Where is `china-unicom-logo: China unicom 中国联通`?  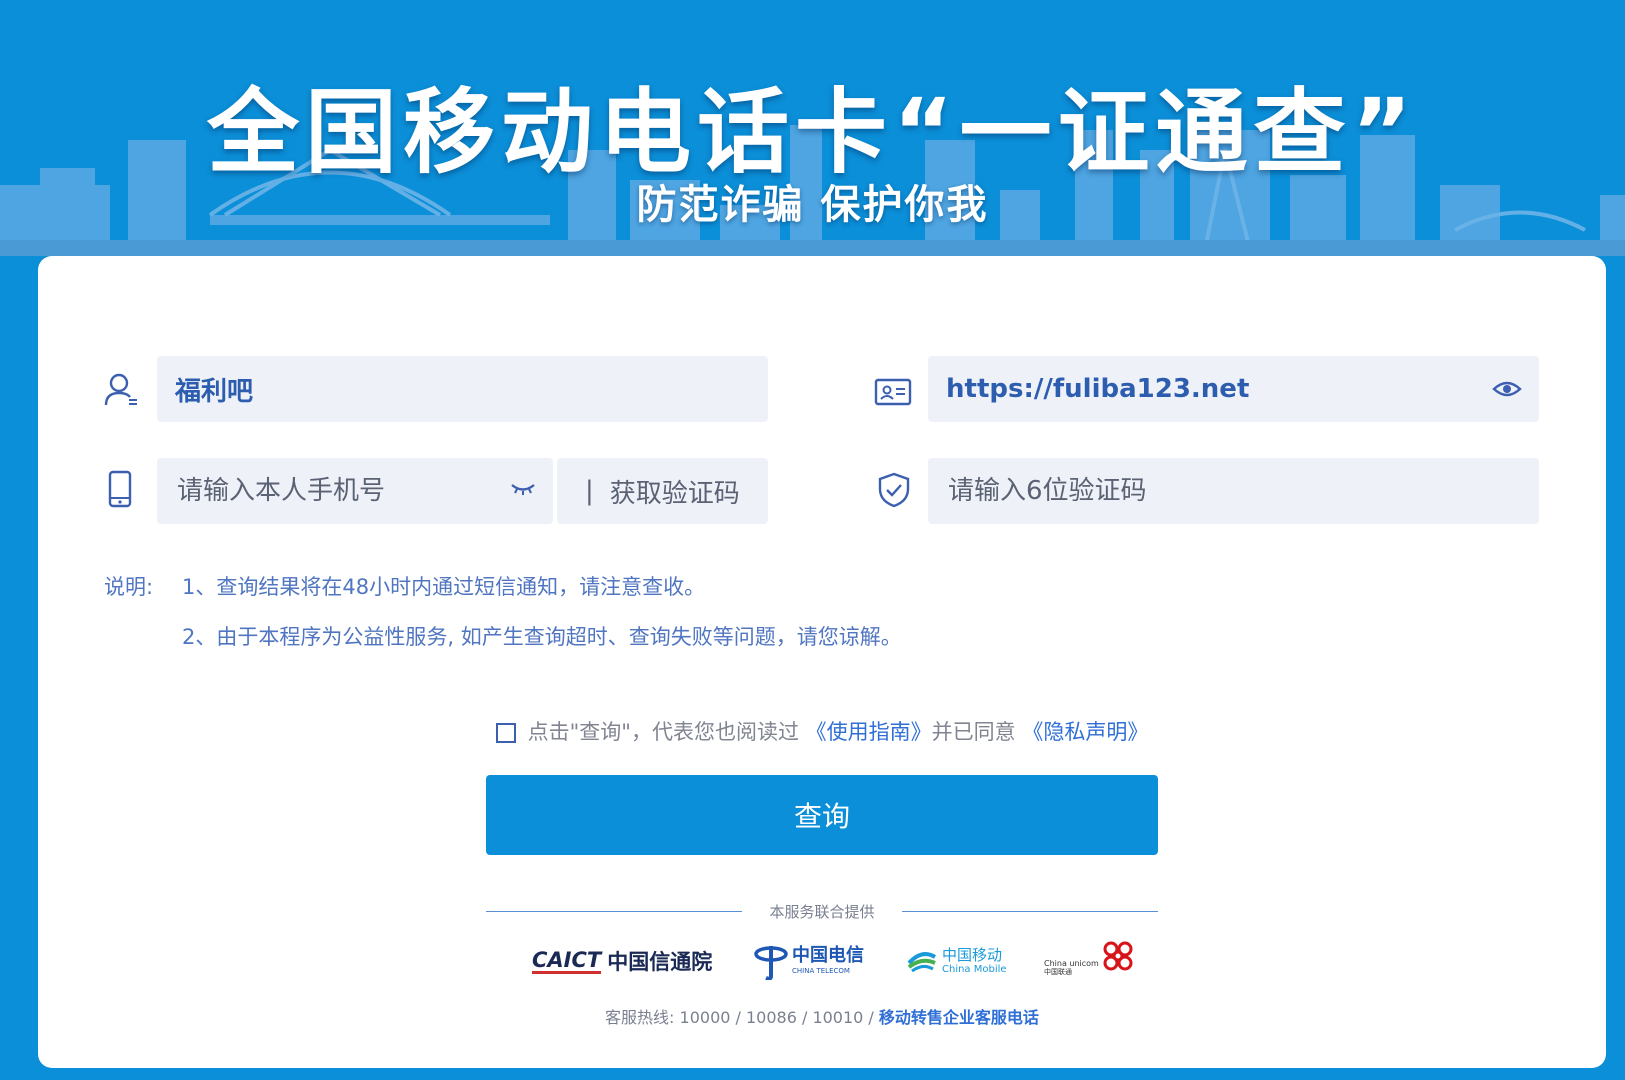
china-unicom-logo: China unicom 中国联通 is located at coordinates (1089, 961).